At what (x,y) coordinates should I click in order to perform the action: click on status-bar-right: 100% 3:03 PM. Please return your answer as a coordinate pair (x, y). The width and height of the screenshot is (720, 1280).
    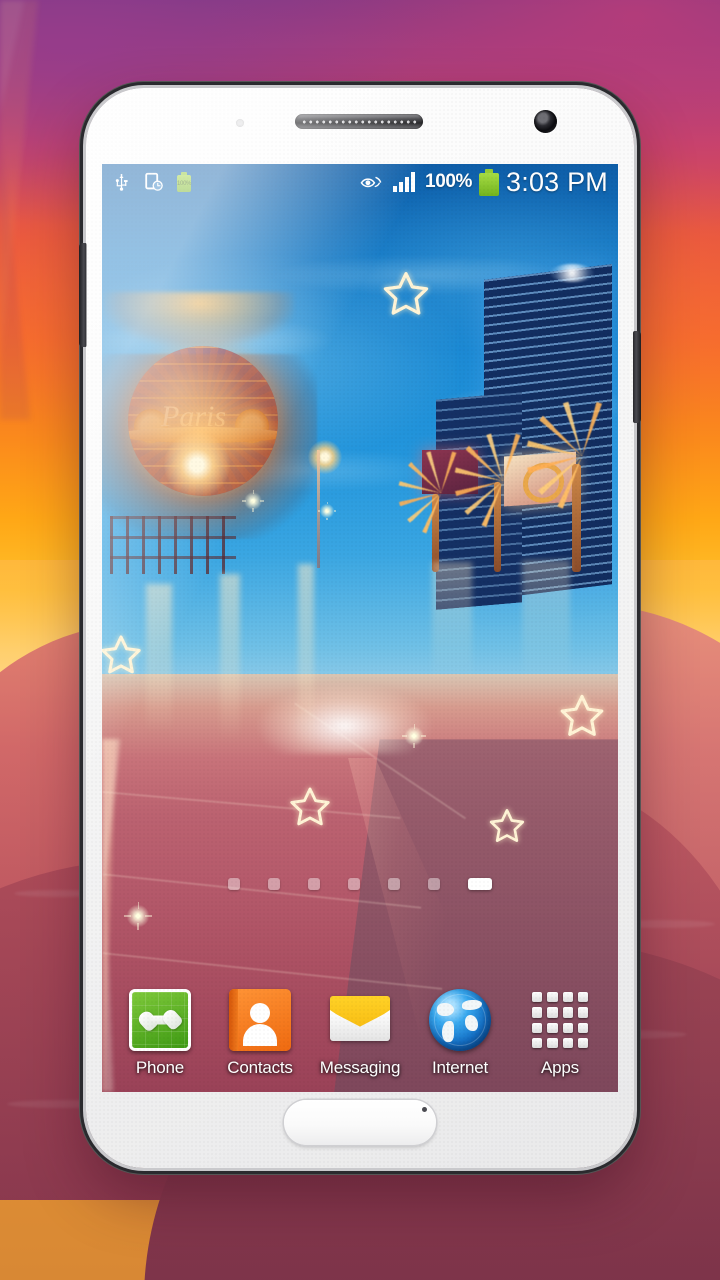
    Looking at the image, I should click on (483, 182).